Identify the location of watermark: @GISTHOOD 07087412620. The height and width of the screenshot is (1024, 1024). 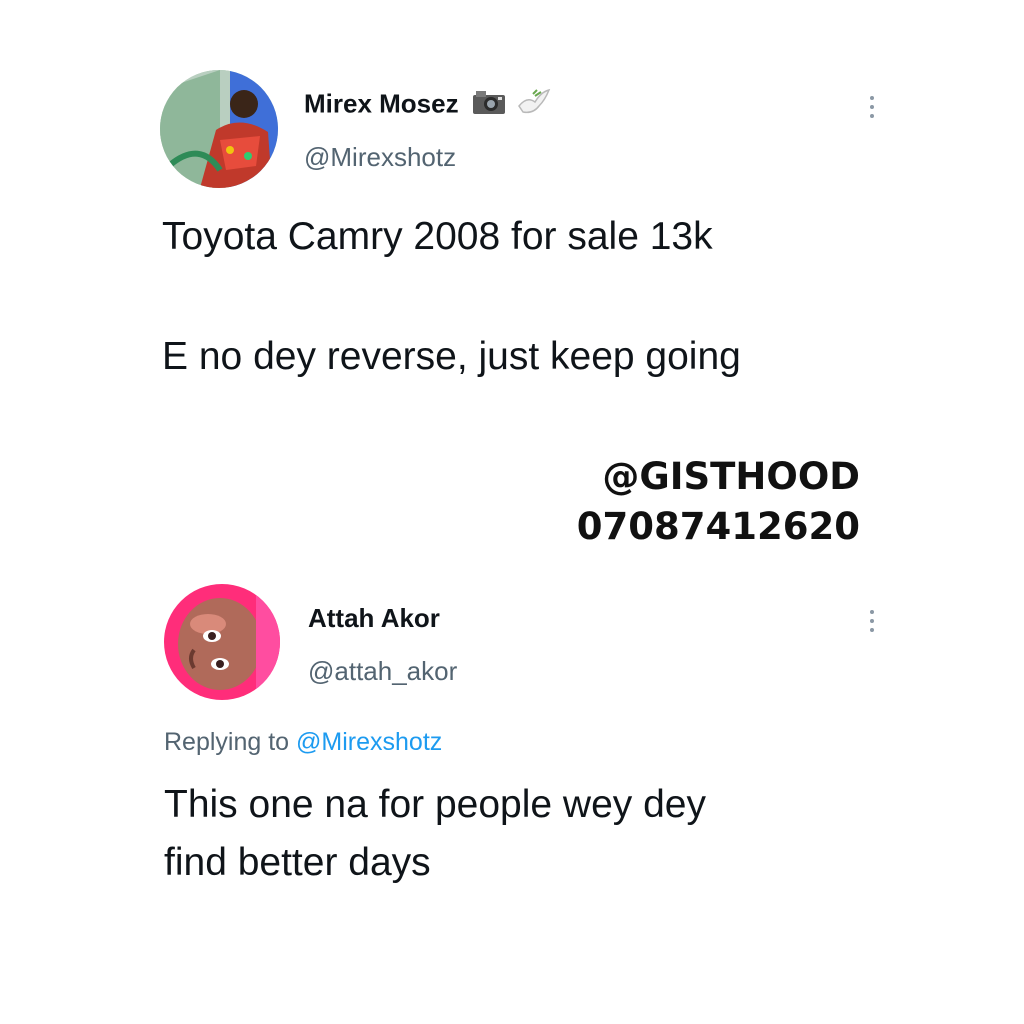
(718, 502).